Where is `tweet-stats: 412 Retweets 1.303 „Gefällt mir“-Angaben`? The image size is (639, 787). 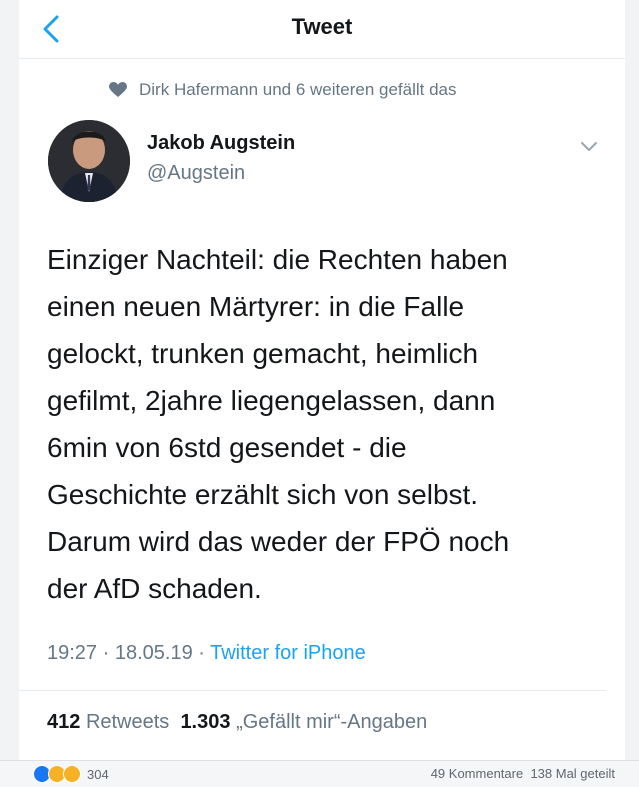 tweet-stats: 412 Retweets 1.303 „Gefällt mir“-Angaben is located at coordinates (237, 722).